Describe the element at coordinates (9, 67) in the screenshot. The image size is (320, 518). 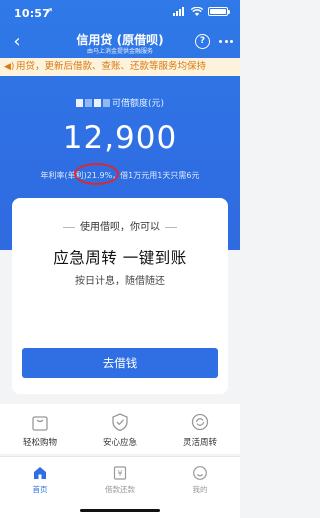
I see `speaker-icon: ◀)` at that location.